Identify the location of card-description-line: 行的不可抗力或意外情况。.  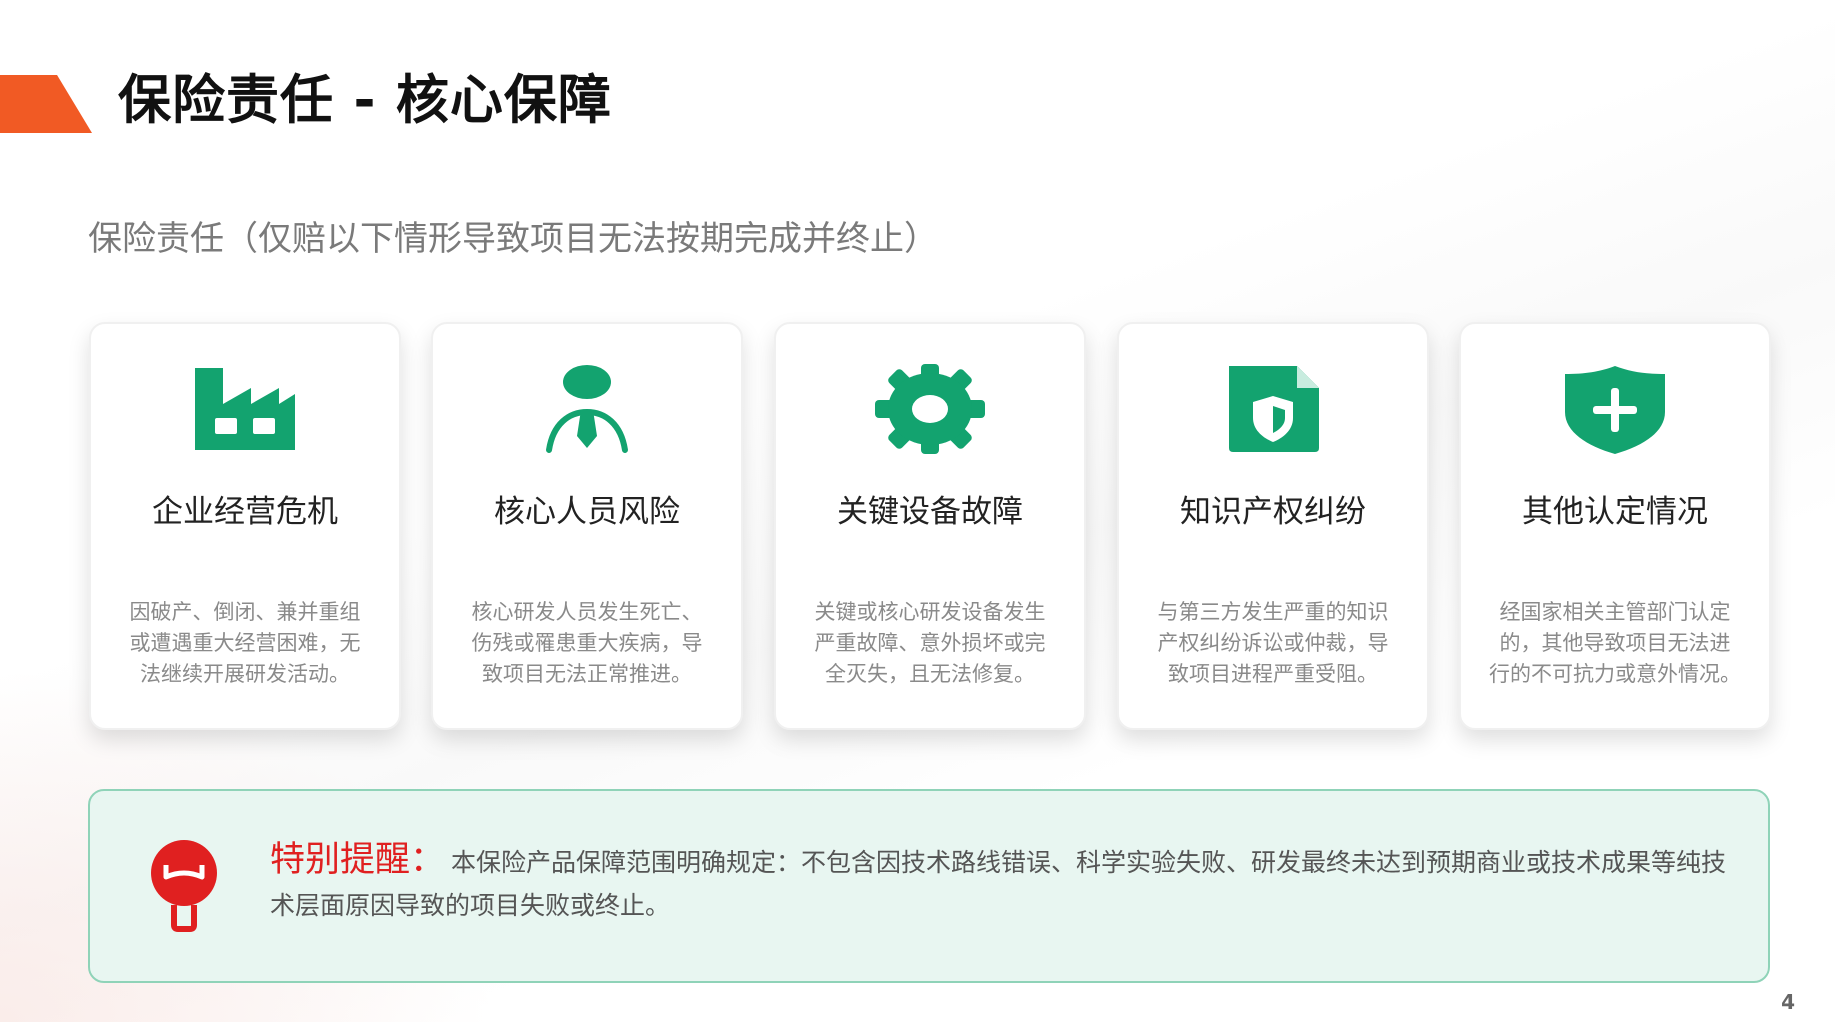
(1615, 674).